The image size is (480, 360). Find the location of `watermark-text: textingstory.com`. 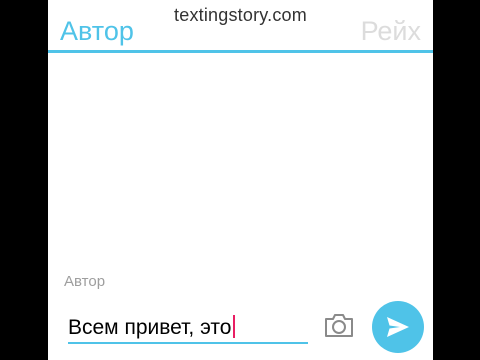

watermark-text: textingstory.com is located at coordinates (240, 15).